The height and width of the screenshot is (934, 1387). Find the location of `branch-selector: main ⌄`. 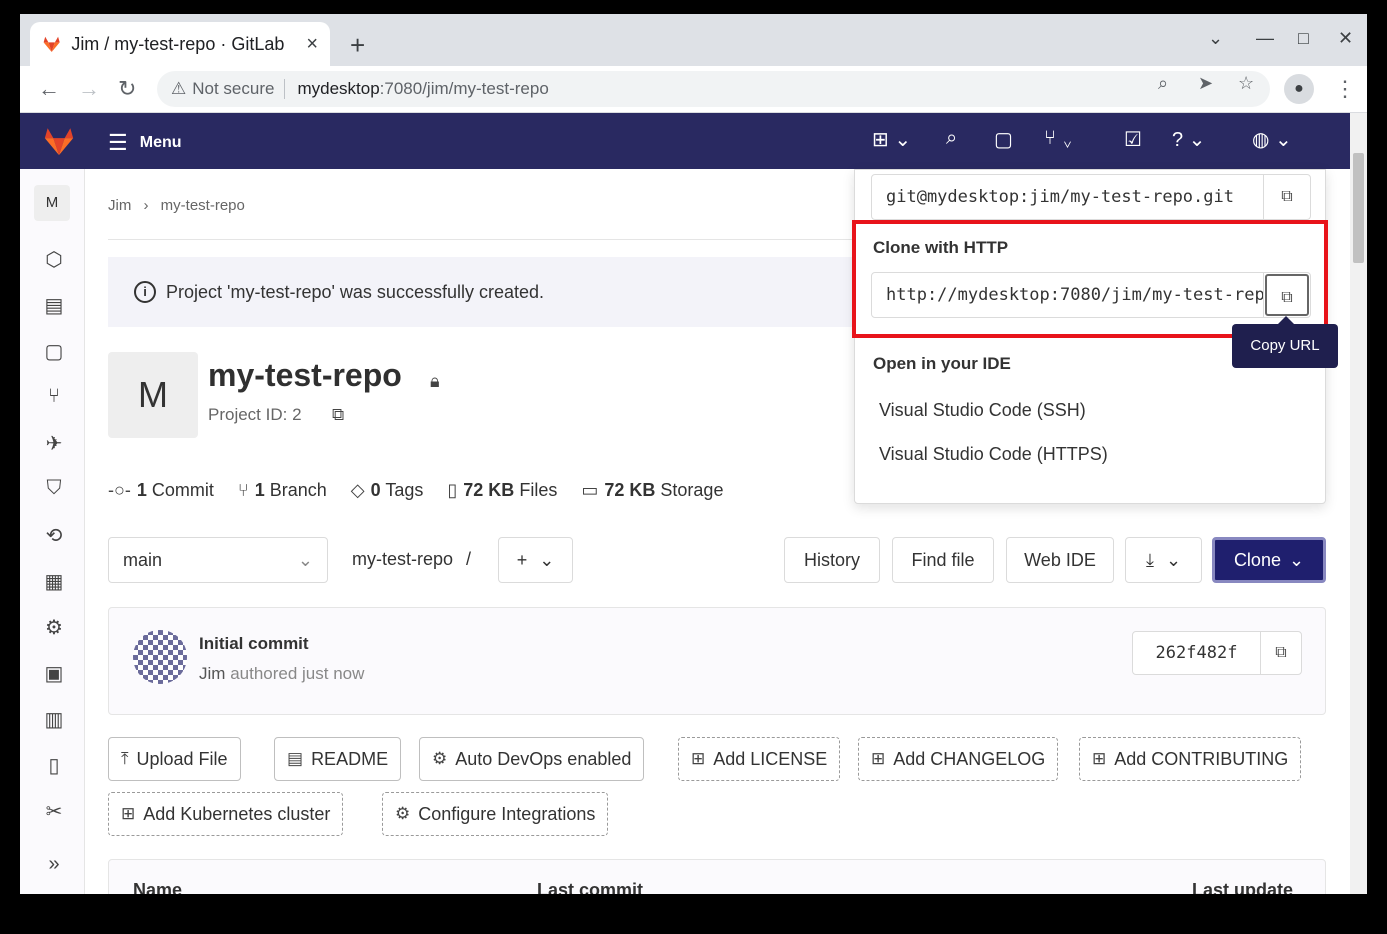

branch-selector: main ⌄ is located at coordinates (218, 560).